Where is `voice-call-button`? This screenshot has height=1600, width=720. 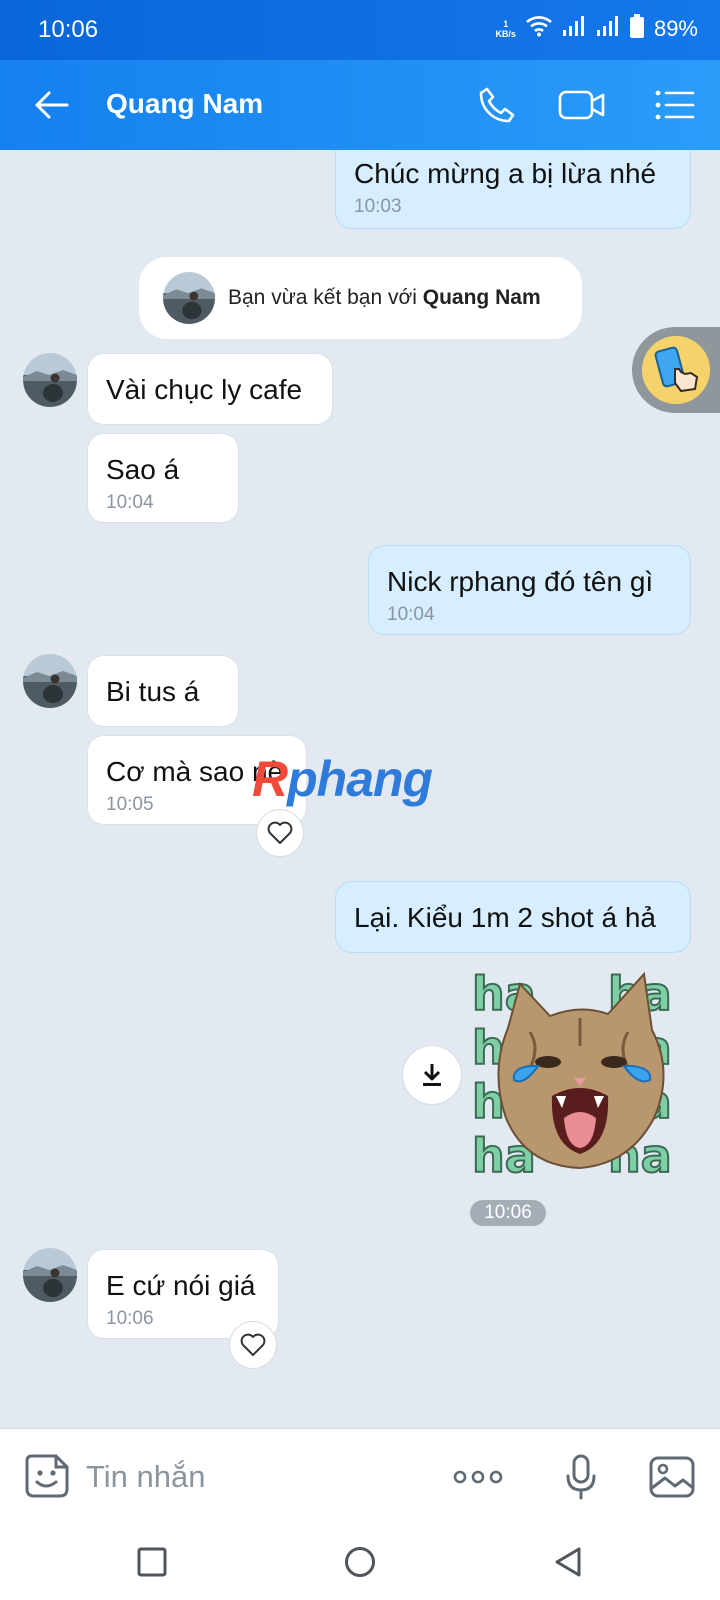
voice-call-button is located at coordinates (497, 105).